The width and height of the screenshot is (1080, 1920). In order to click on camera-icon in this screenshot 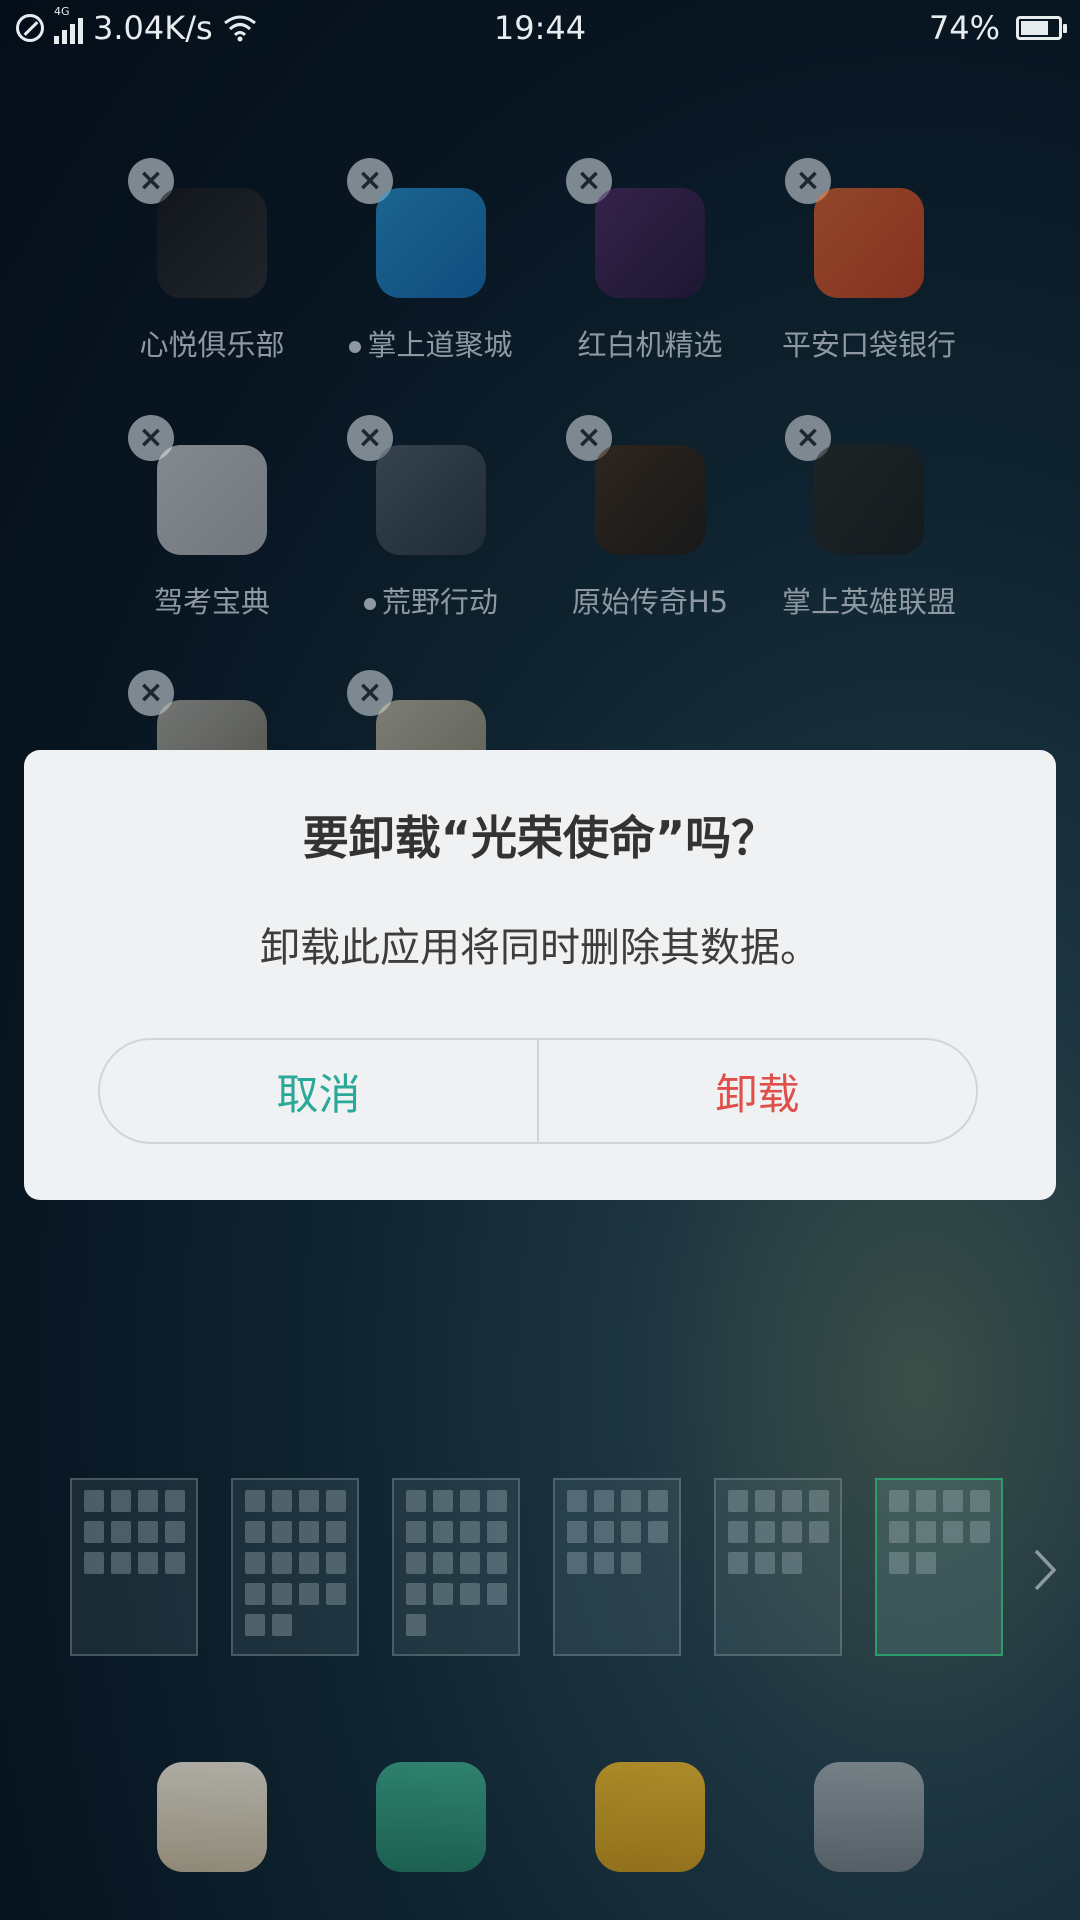, I will do `click(212, 1817)`.